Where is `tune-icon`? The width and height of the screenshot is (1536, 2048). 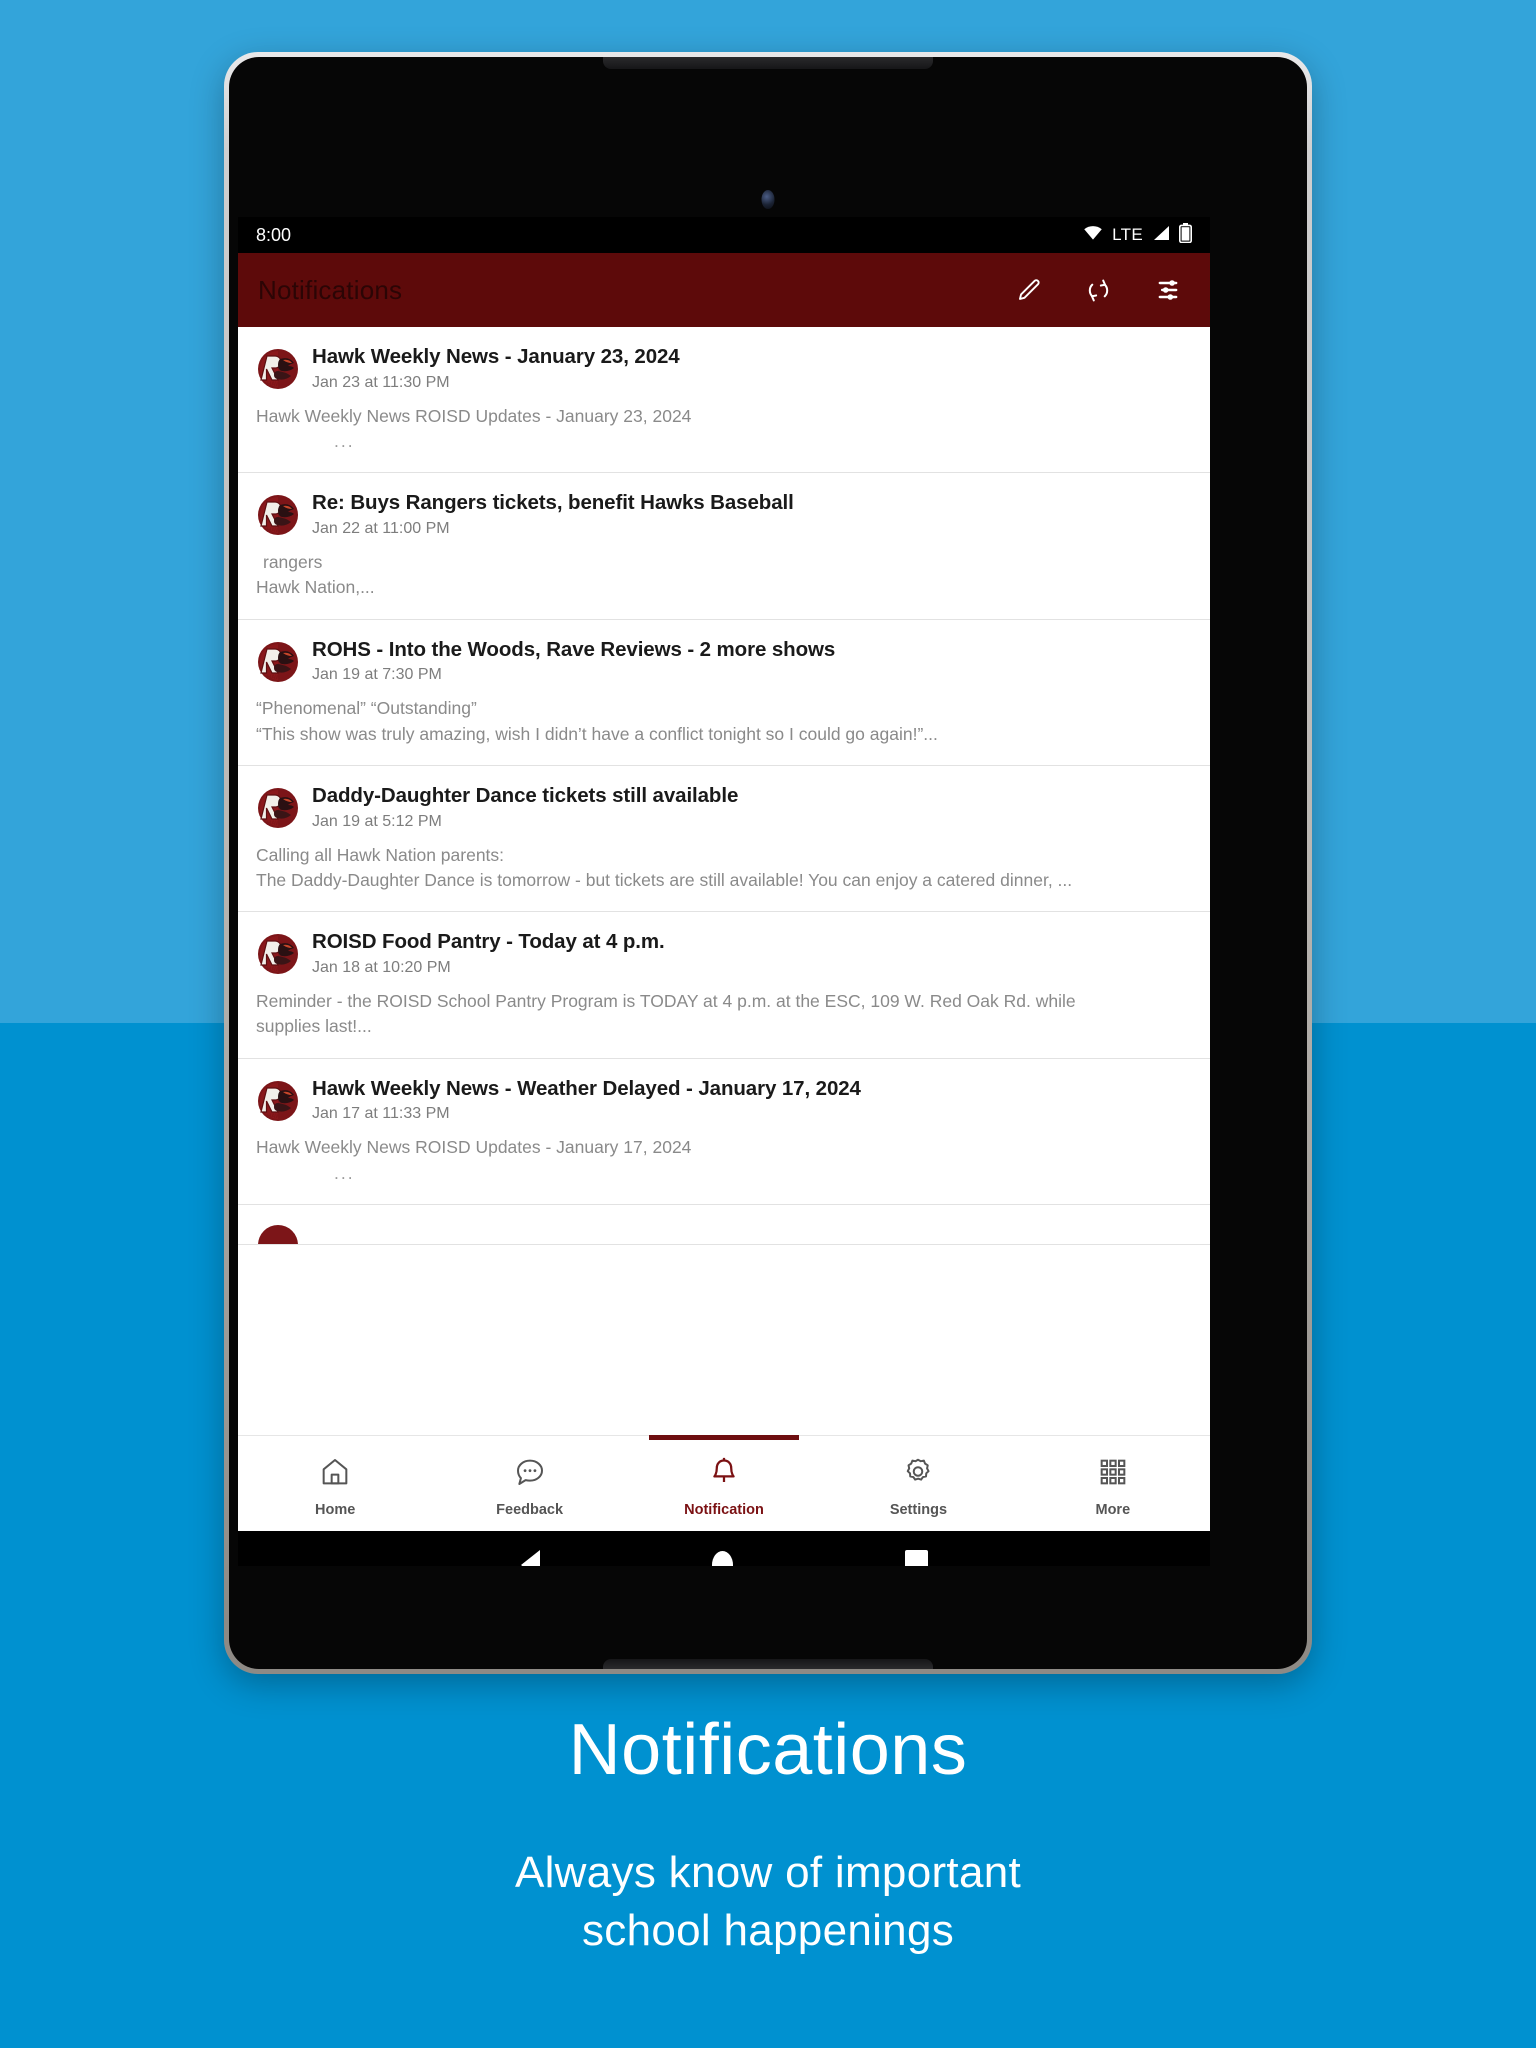 tune-icon is located at coordinates (1168, 290).